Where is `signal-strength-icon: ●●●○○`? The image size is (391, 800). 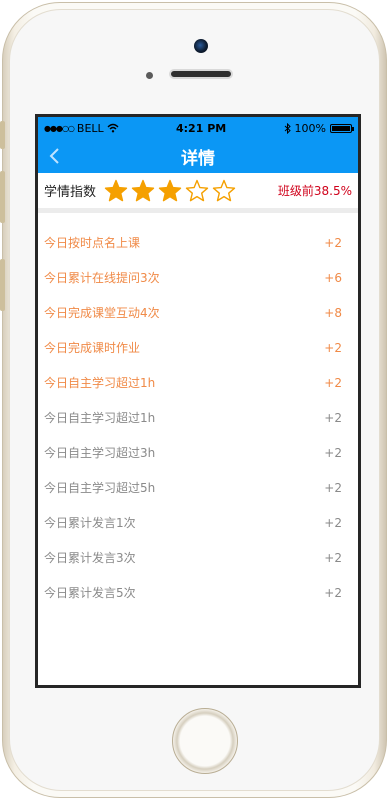 signal-strength-icon: ●●●○○ is located at coordinates (59, 128).